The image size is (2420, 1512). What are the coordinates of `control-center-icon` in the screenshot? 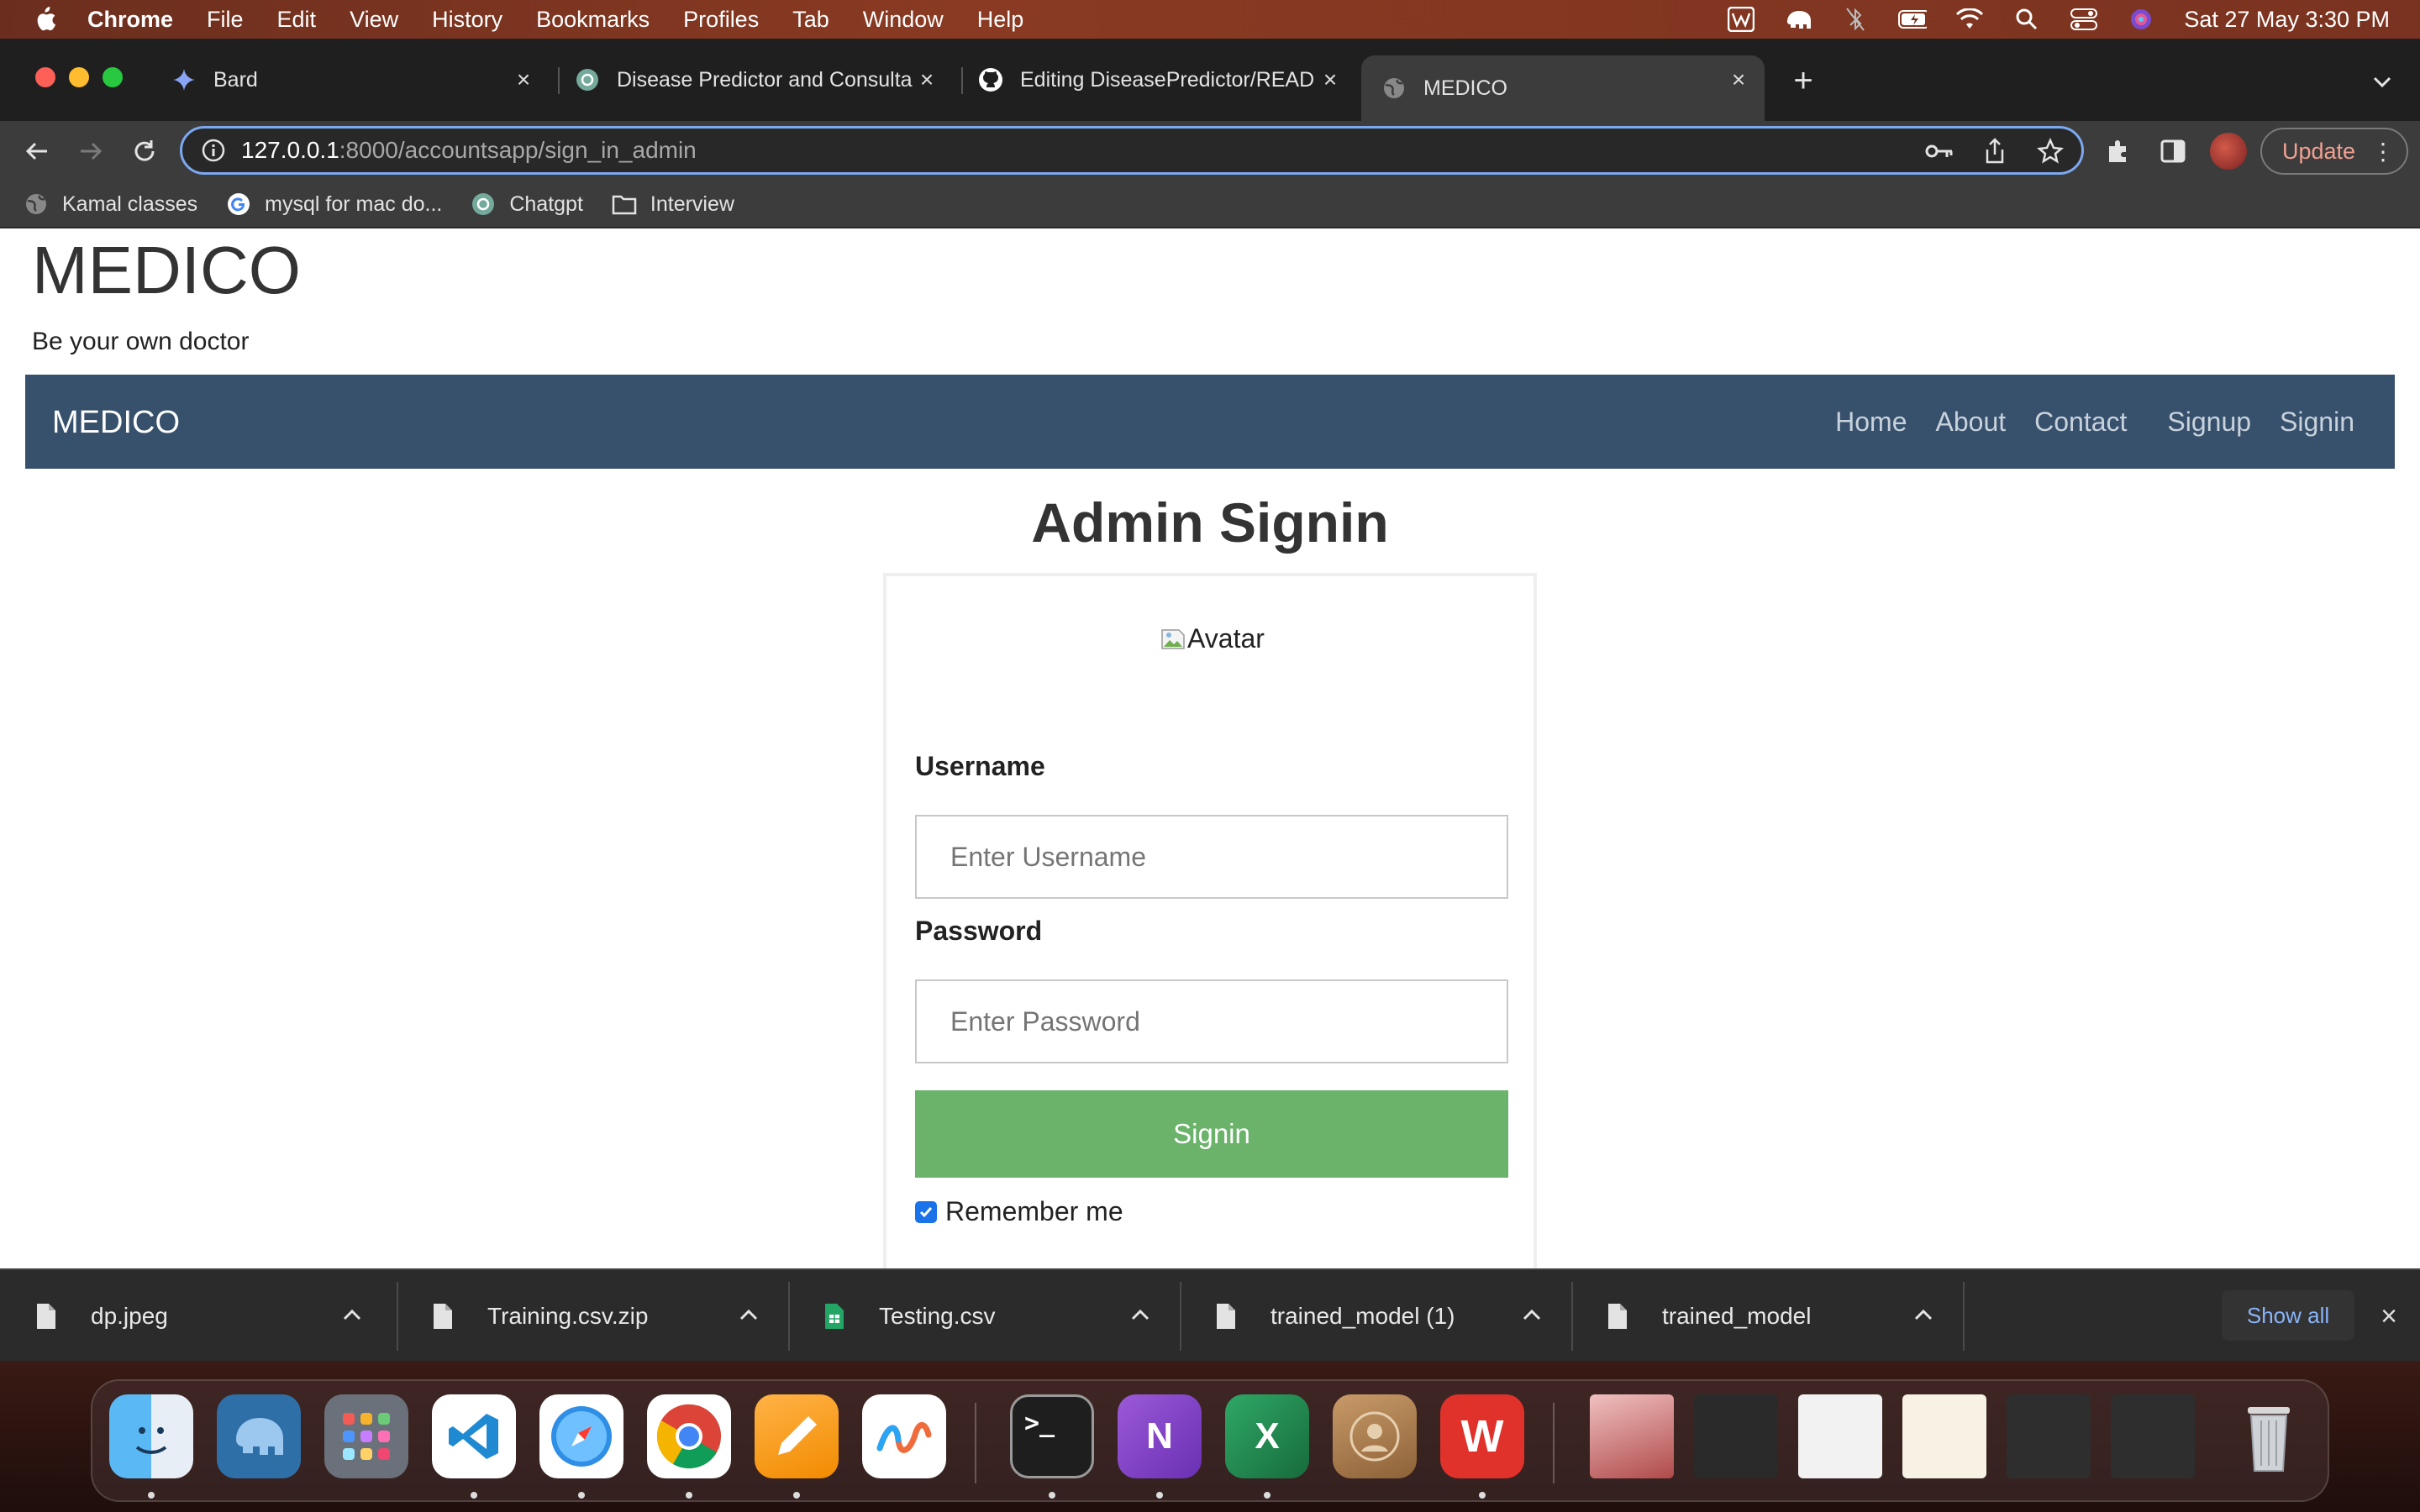 It's located at (2084, 19).